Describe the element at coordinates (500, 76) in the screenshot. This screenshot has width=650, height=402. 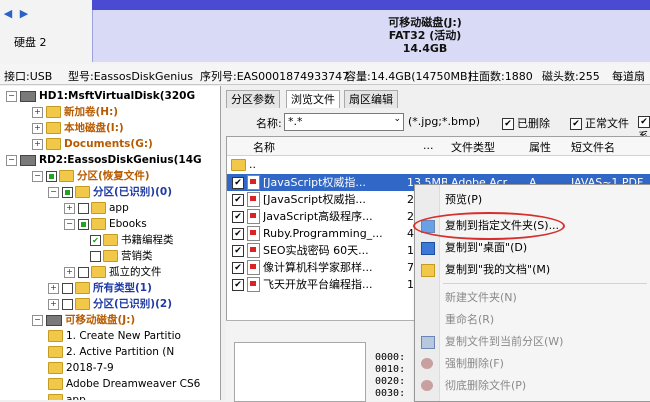
I see `cylinders-info: 柱面数:1880` at that location.